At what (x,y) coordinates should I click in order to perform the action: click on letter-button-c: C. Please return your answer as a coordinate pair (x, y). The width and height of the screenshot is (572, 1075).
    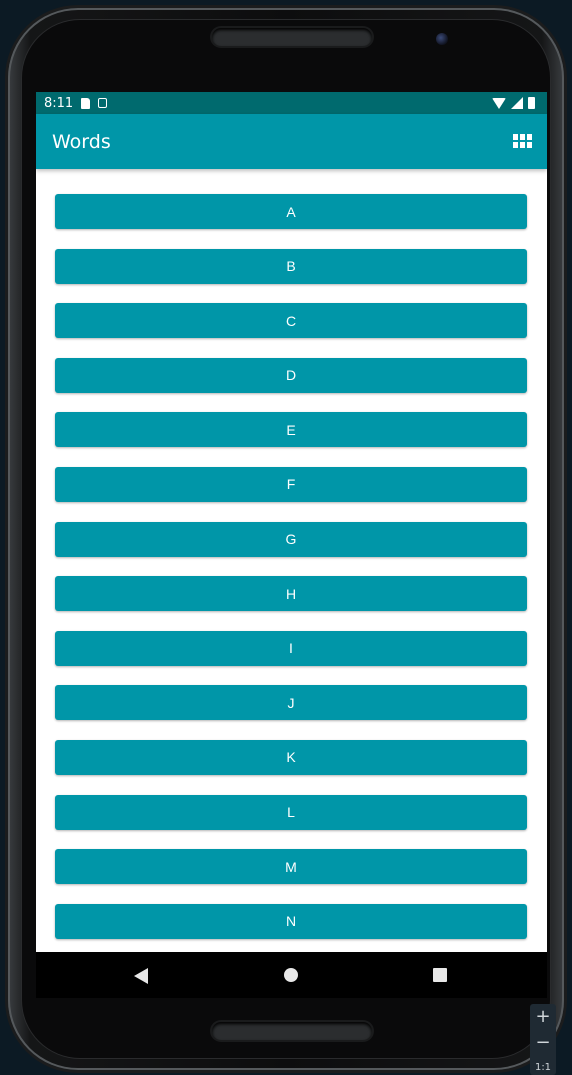
    Looking at the image, I should click on (291, 321).